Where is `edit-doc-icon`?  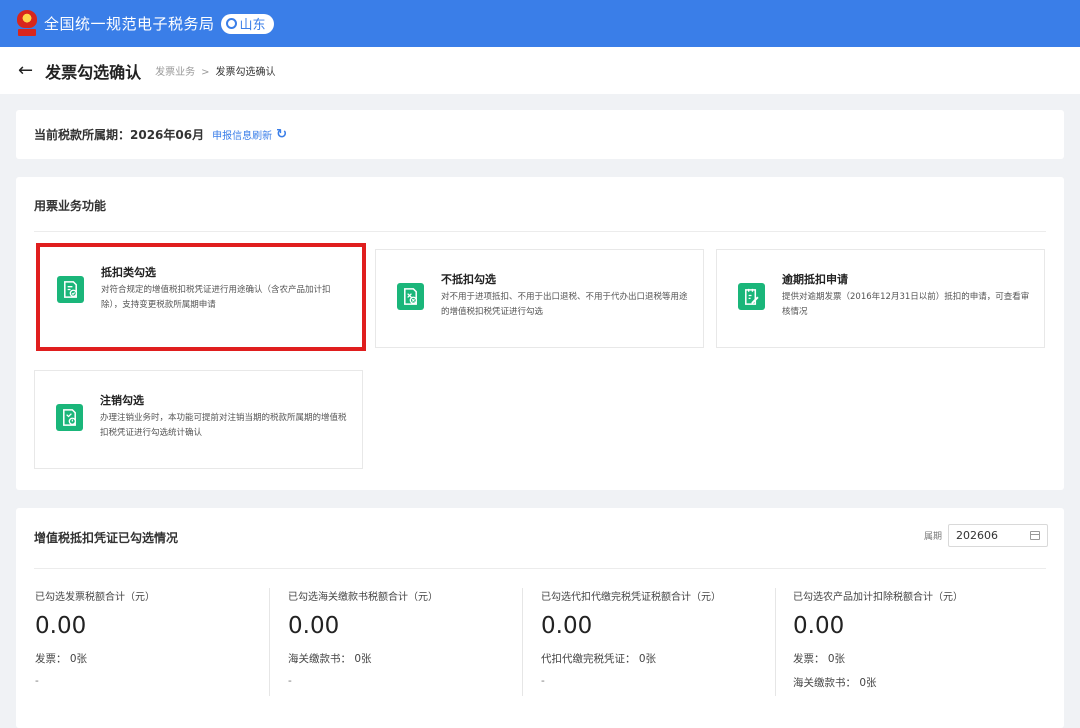 edit-doc-icon is located at coordinates (751, 296).